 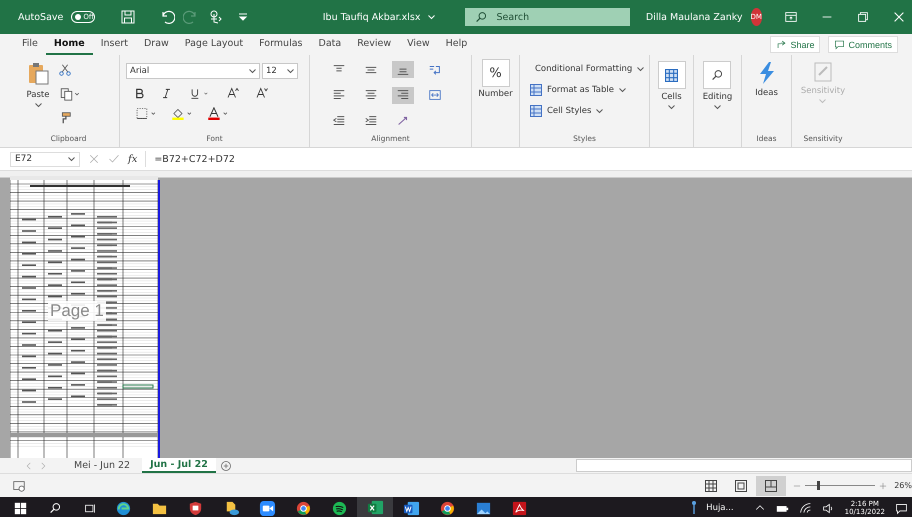 I want to click on italic-icon, so click(x=166, y=93).